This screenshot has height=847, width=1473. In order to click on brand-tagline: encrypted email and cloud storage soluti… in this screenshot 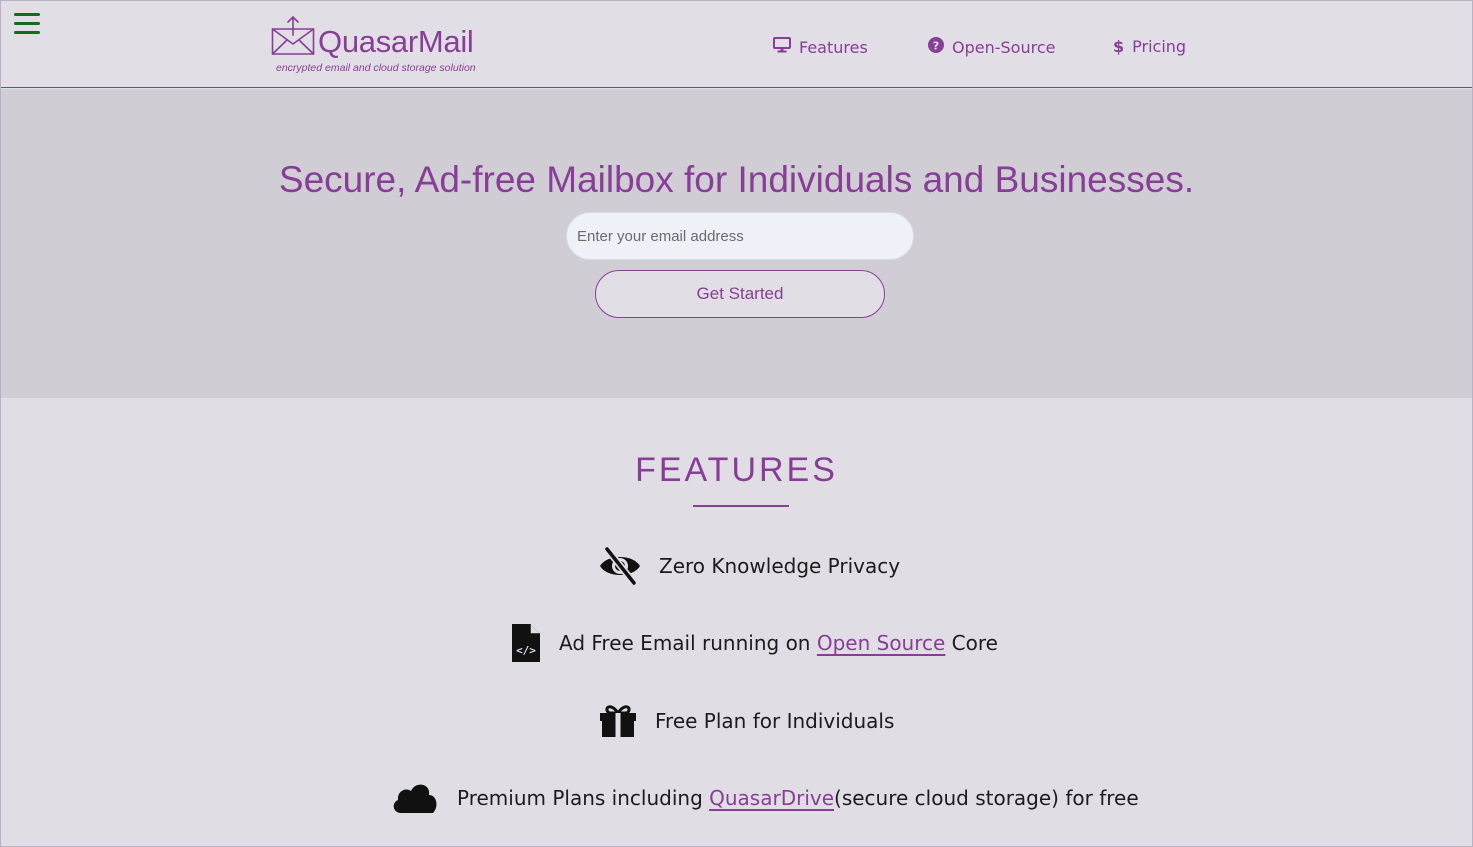, I will do `click(376, 68)`.